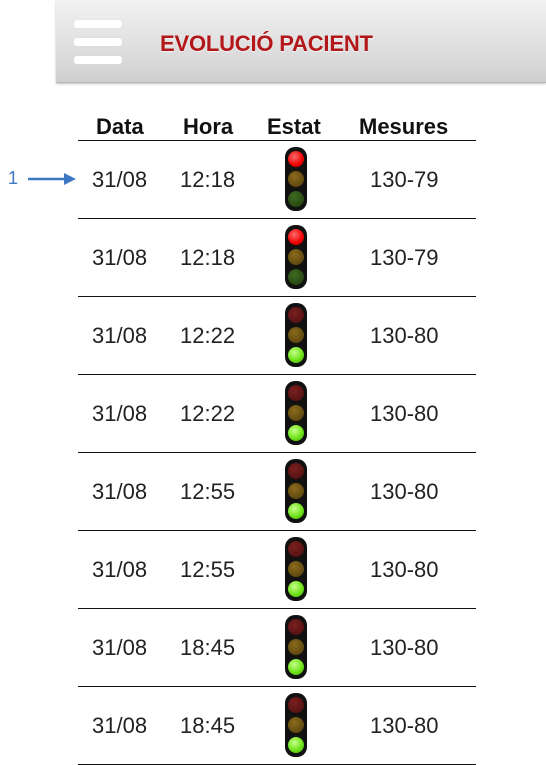 Image resolution: width=546 pixels, height=765 pixels. What do you see at coordinates (404, 126) in the screenshot?
I see `column-header-mesures: Mesures` at bounding box center [404, 126].